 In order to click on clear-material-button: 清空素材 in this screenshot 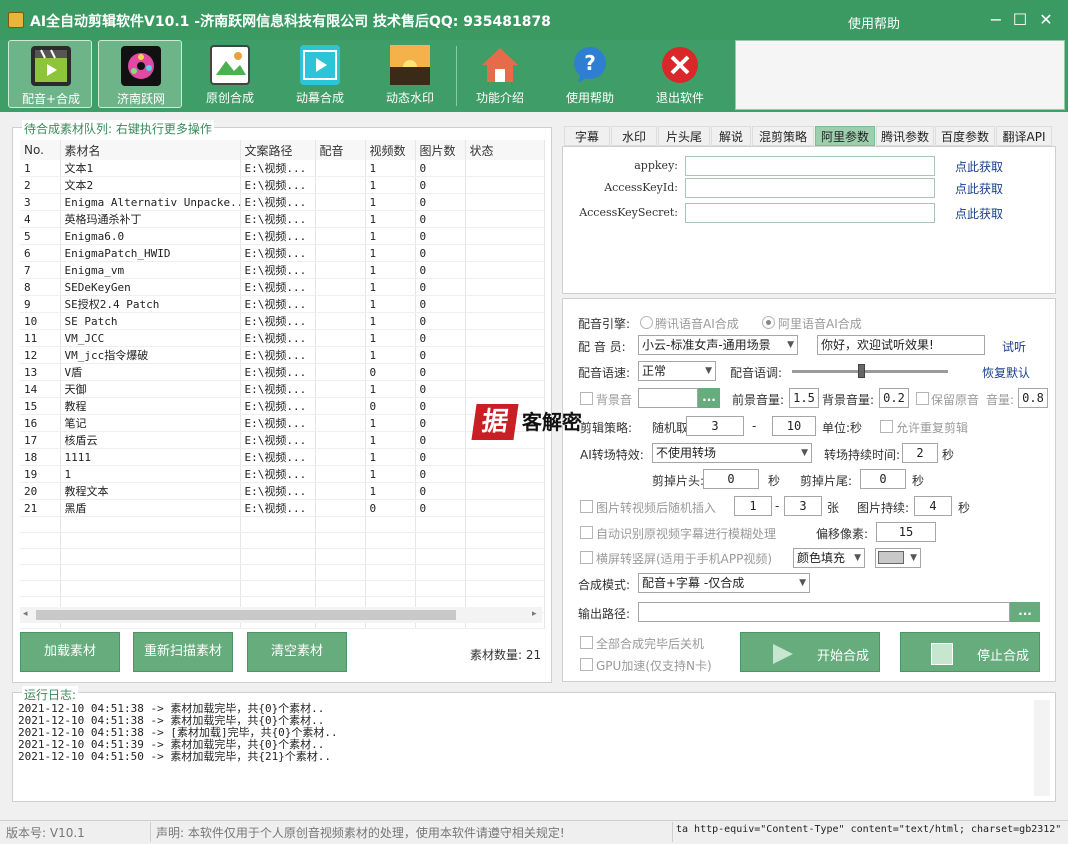, I will do `click(297, 652)`.